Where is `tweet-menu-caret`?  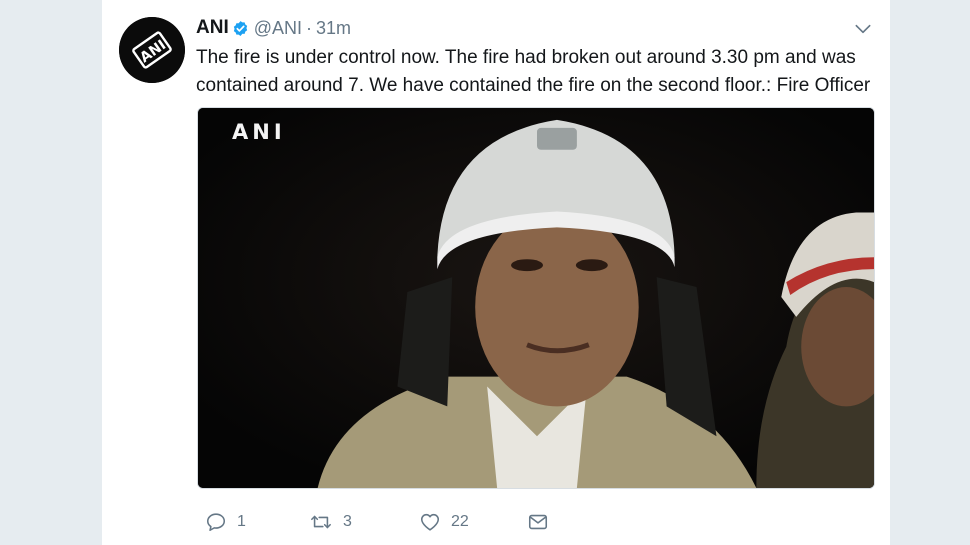 tweet-menu-caret is located at coordinates (863, 29).